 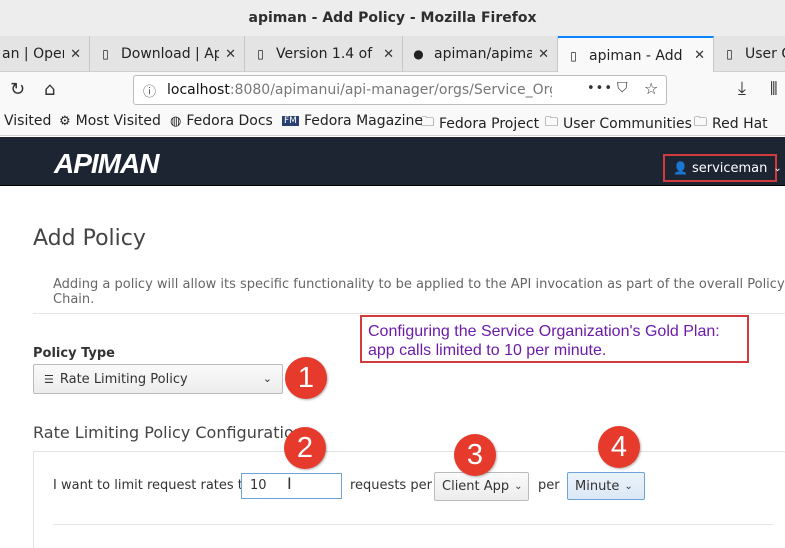 What do you see at coordinates (89, 238) in the screenshot?
I see `page-title: Add Policy` at bounding box center [89, 238].